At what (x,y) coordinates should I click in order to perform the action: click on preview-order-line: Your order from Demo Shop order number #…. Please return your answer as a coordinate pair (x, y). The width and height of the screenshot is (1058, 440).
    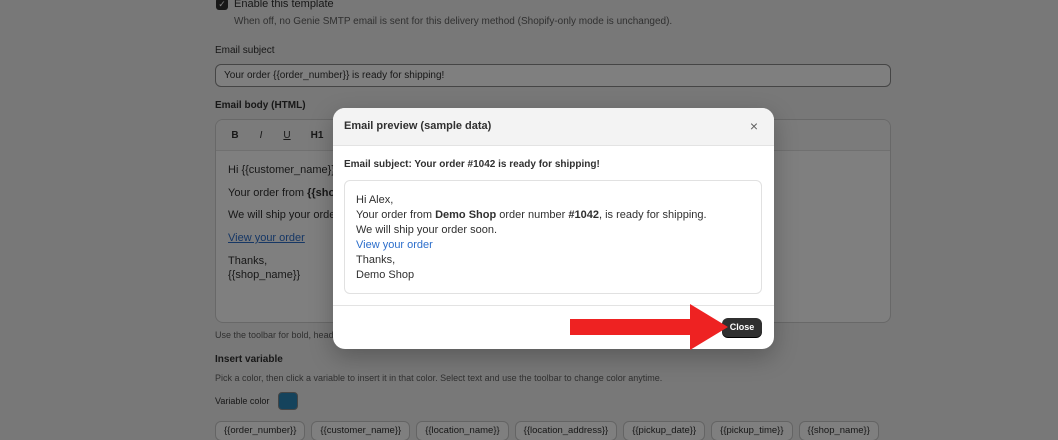
    Looking at the image, I should click on (531, 215).